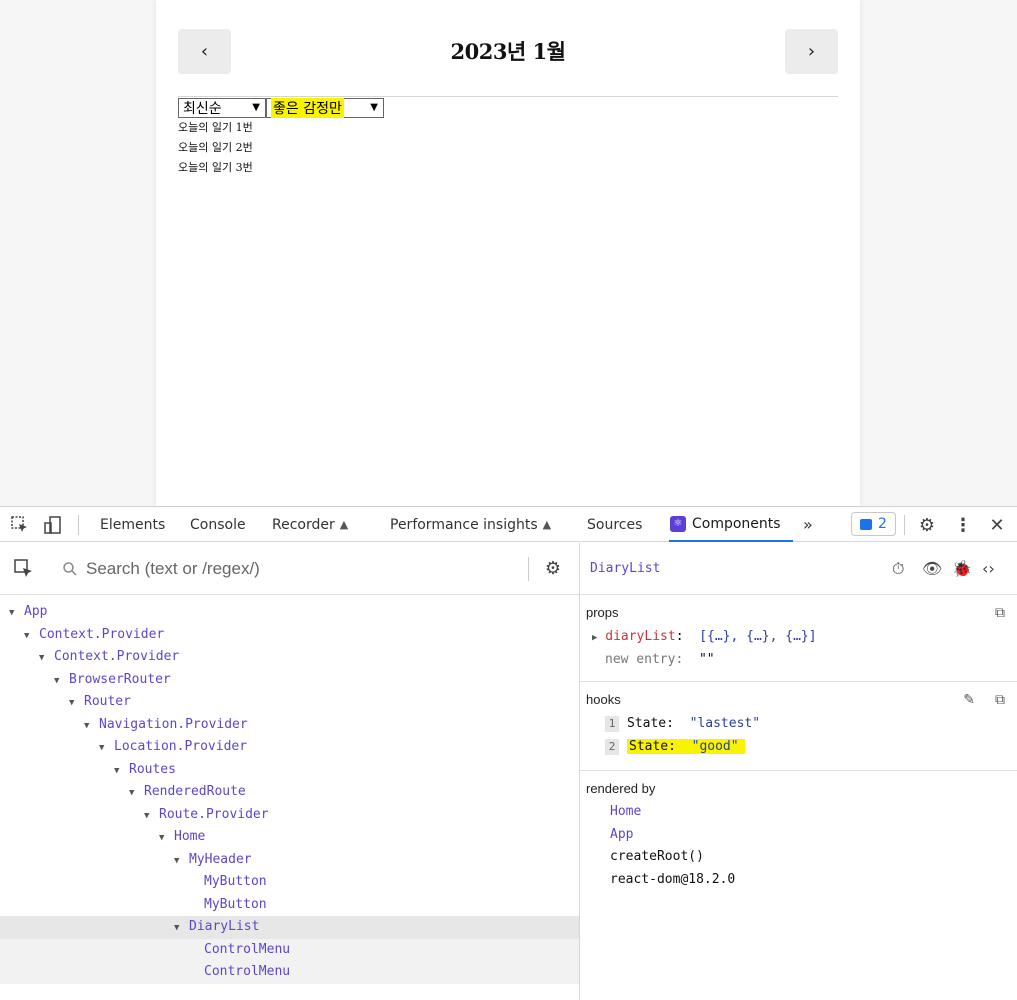  Describe the element at coordinates (289, 927) in the screenshot. I see `tree-row-diarylist: ▼ DiaryList` at that location.